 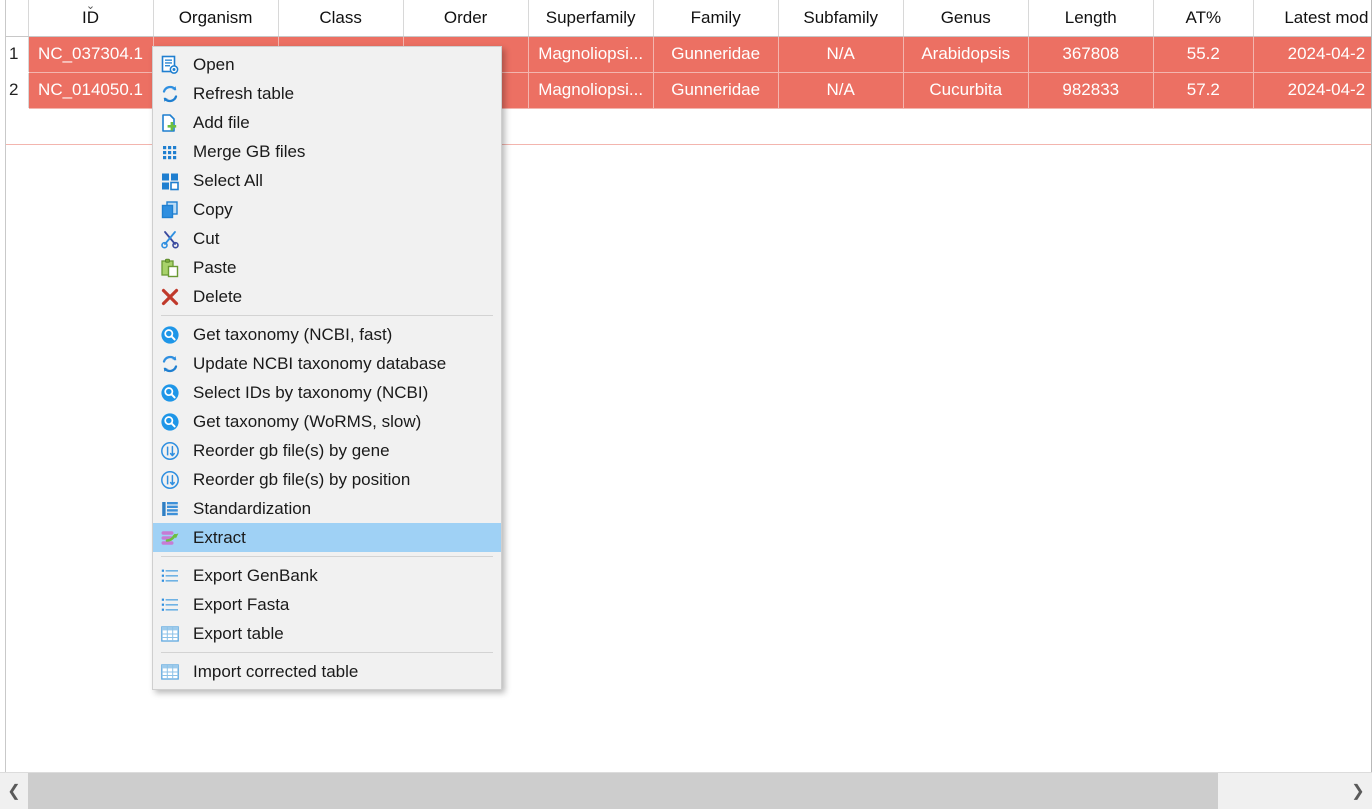 I want to click on menu-item-get-taxonomy-ncbi-fast: Get taxonomy (NCBI, fast), so click(x=327, y=334).